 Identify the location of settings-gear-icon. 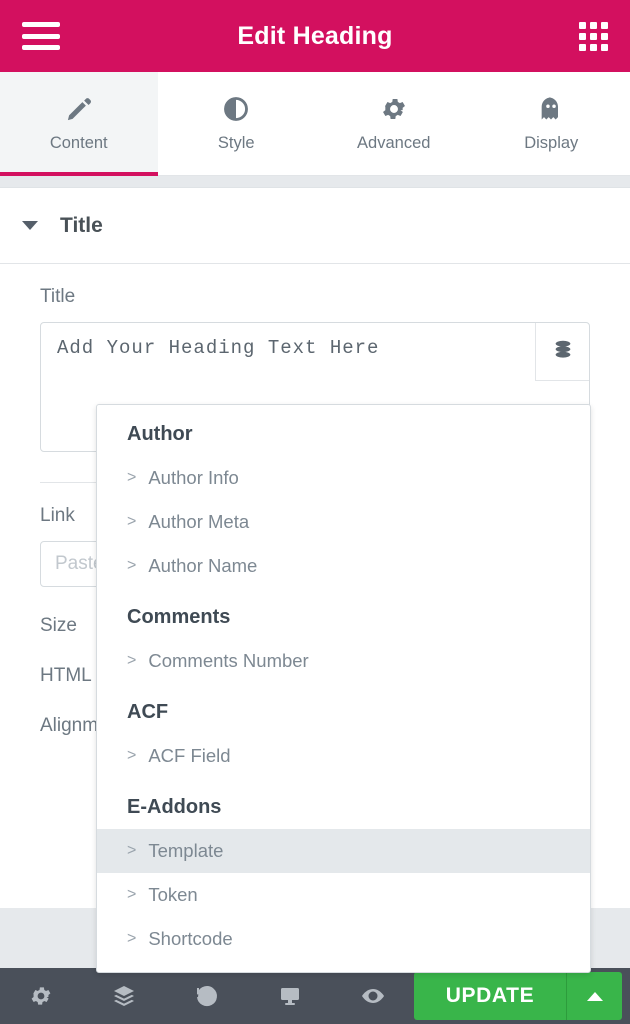
(41, 996).